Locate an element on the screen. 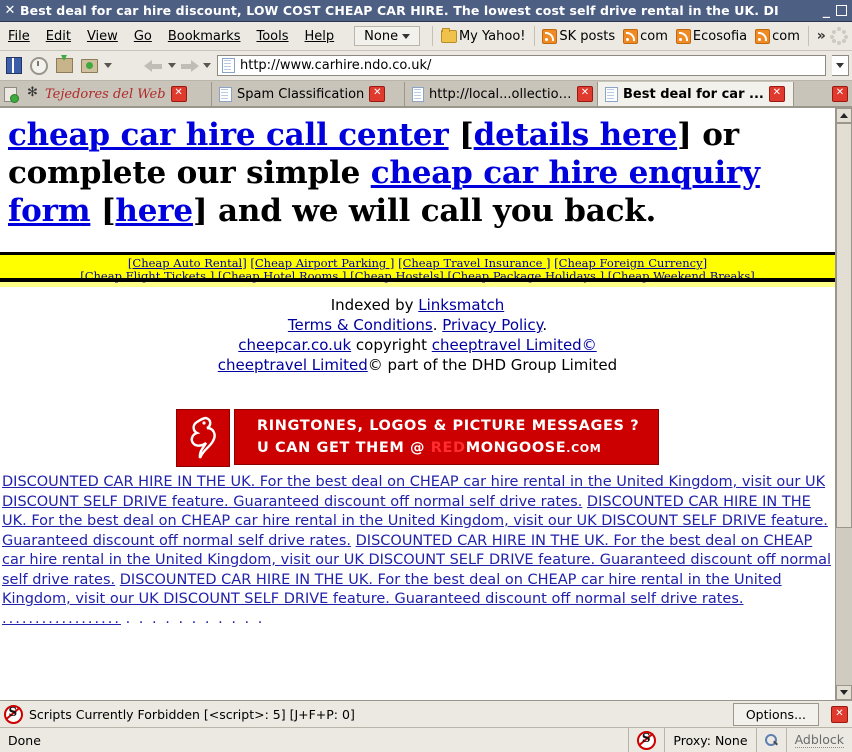  statusbar-adblock-cell: Adblock is located at coordinates (818, 740).